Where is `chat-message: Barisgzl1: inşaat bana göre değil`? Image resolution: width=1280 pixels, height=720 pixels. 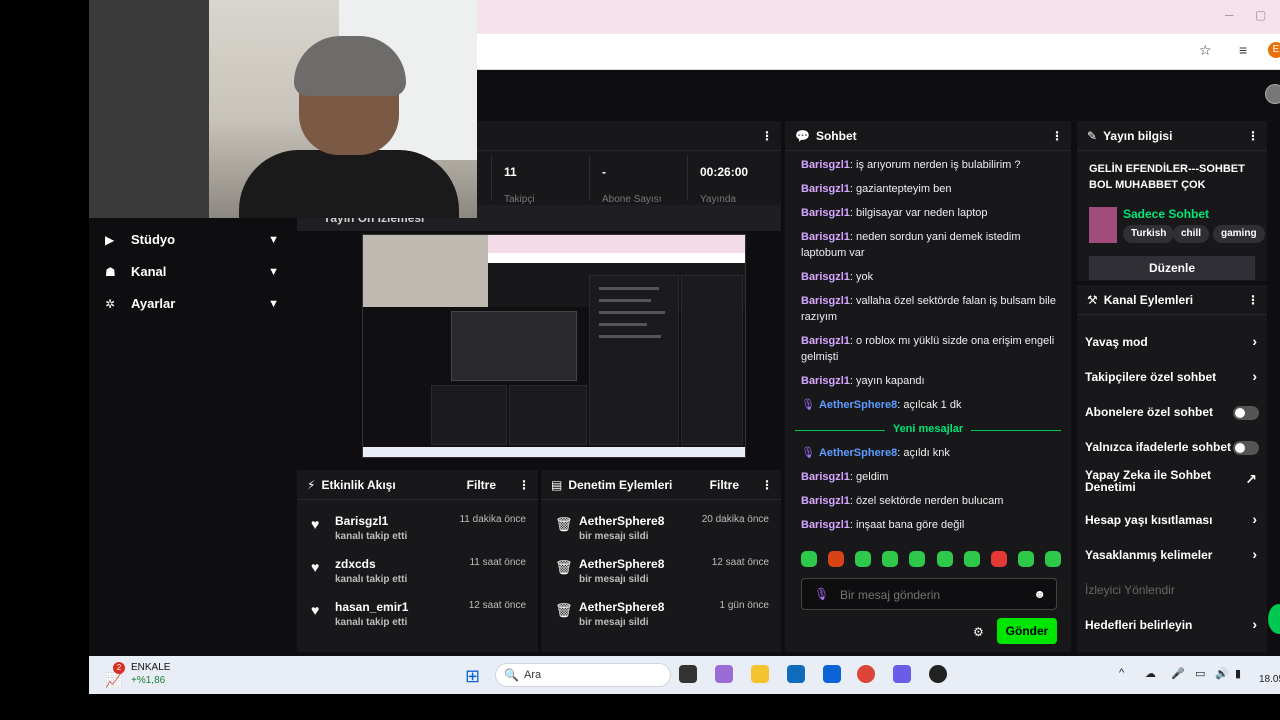
chat-message: Barisgzl1: inşaat bana göre değil is located at coordinates (883, 525).